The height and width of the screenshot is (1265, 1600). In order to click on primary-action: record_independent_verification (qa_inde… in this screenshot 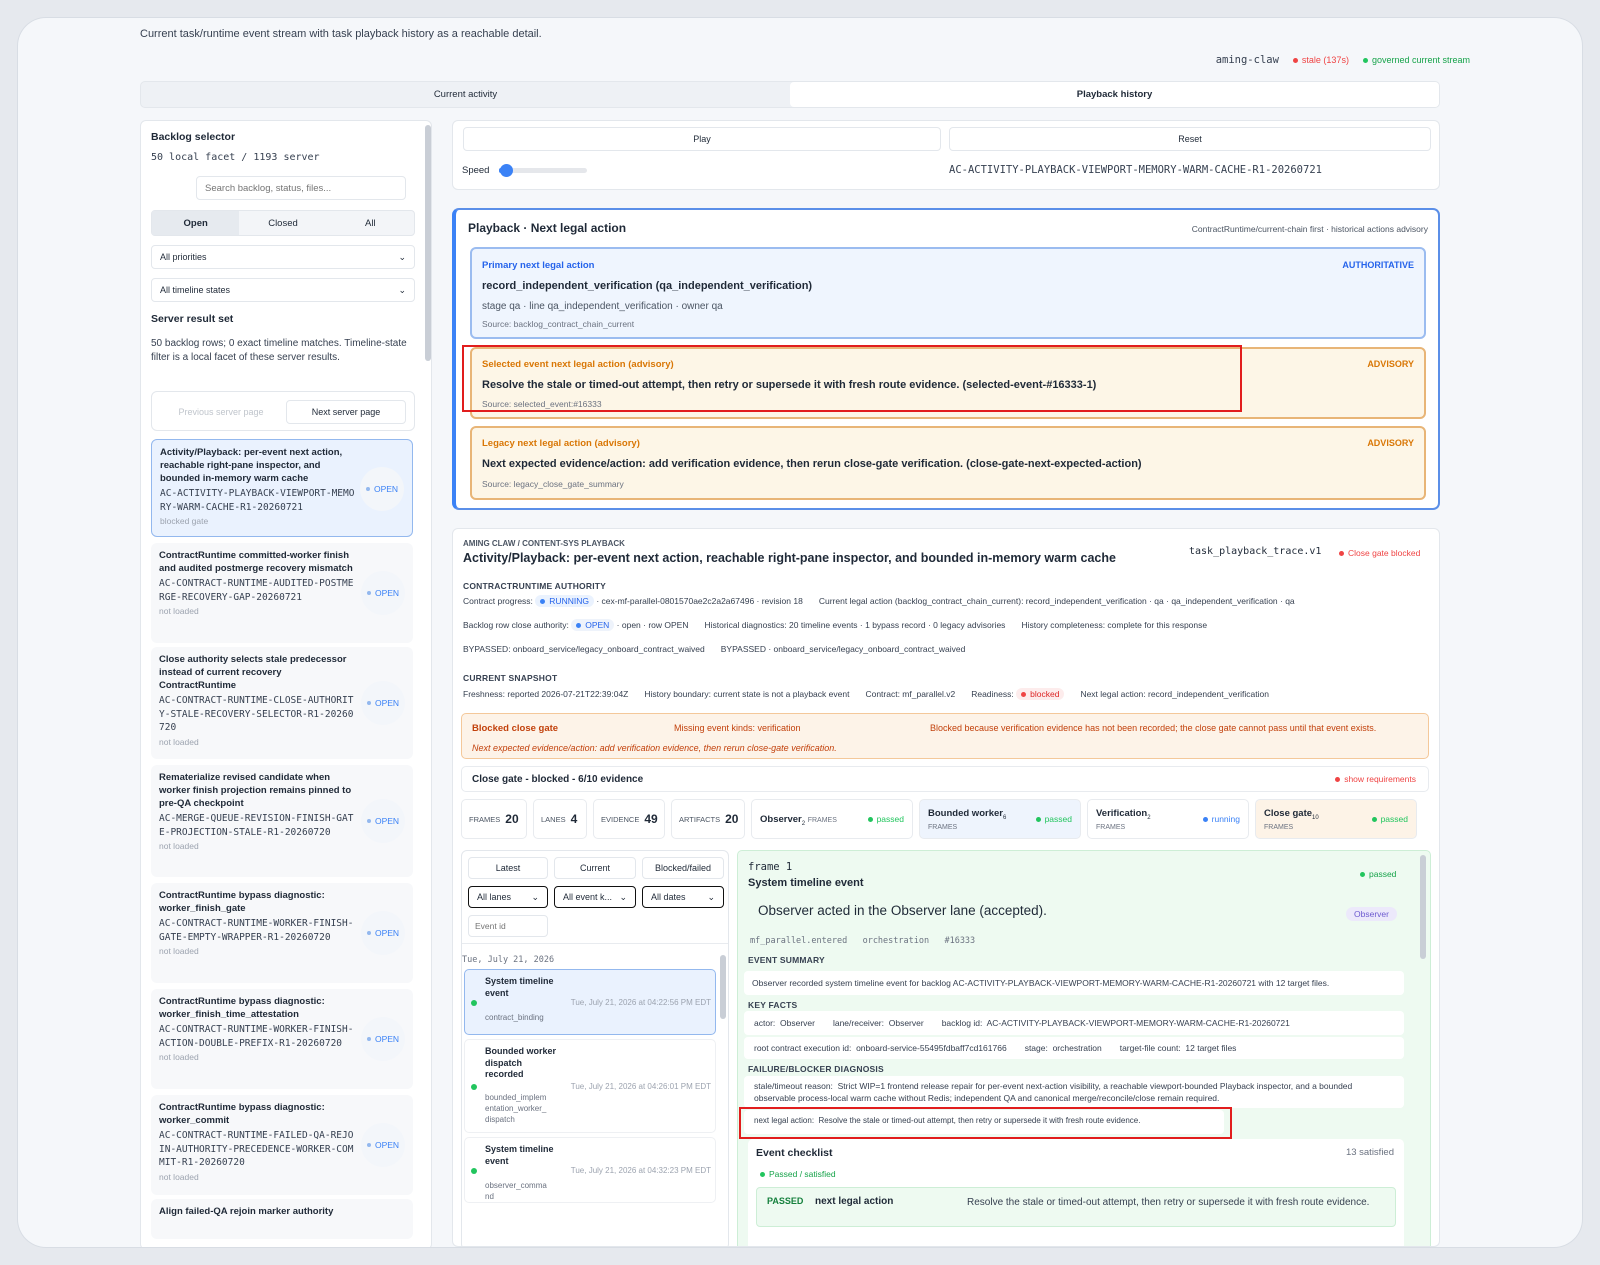, I will do `click(647, 286)`.